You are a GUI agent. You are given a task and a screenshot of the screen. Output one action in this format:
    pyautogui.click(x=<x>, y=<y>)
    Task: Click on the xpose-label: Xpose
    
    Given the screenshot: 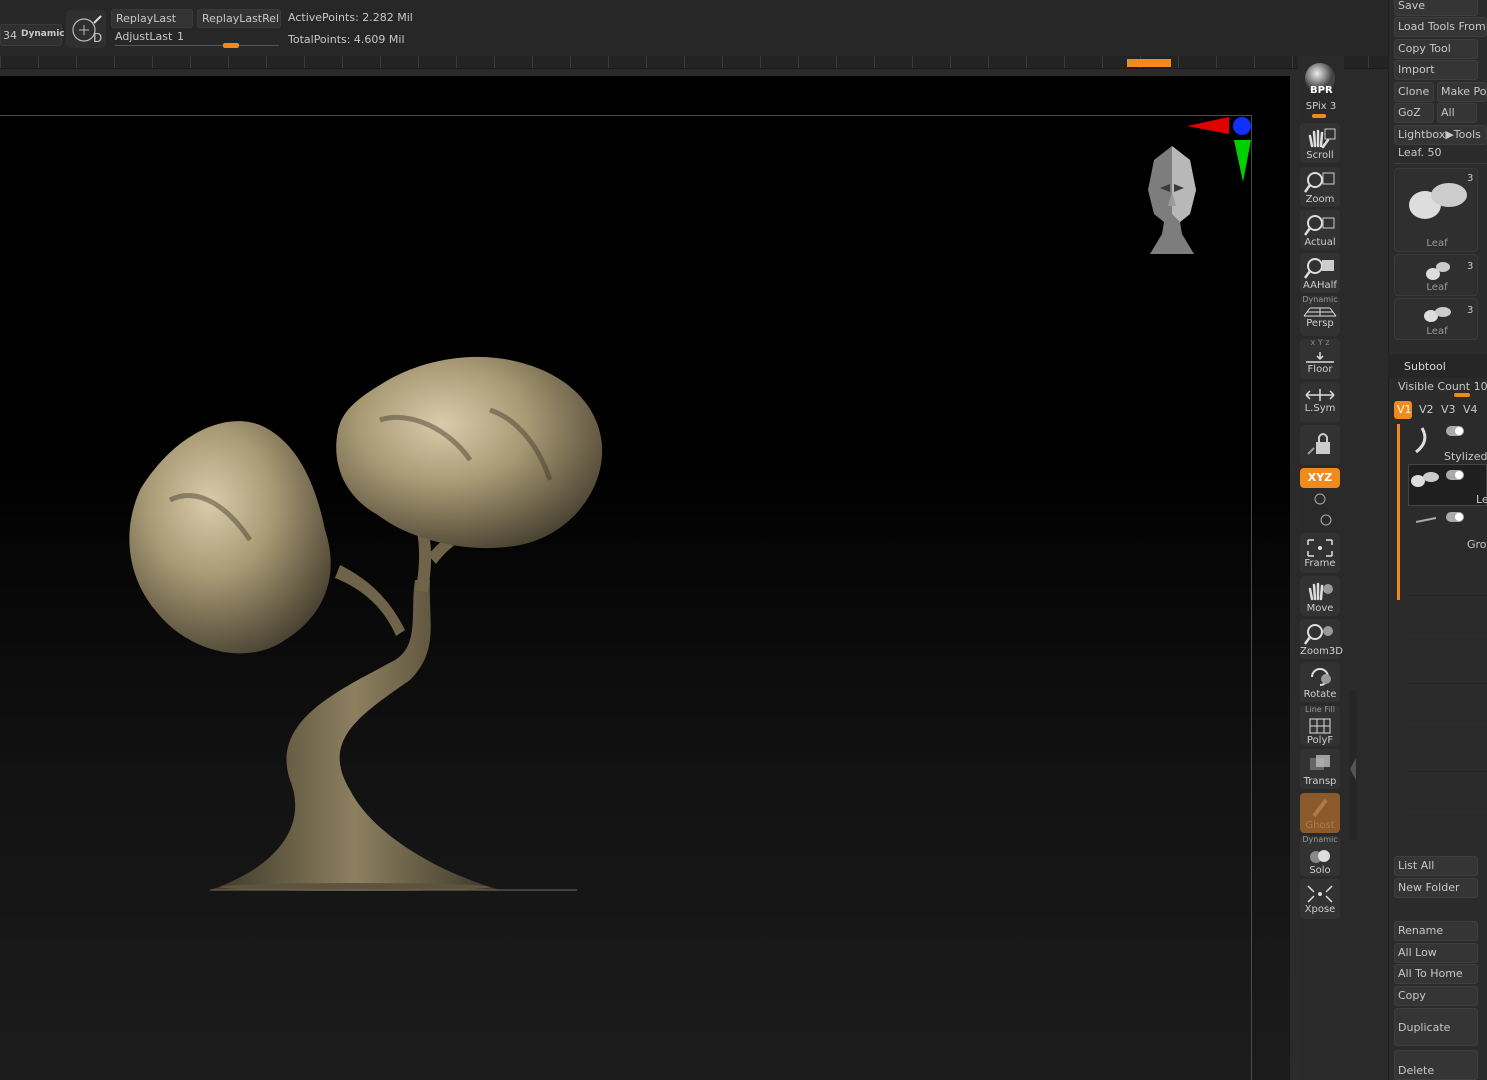 What is the action you would take?
    pyautogui.click(x=1320, y=909)
    